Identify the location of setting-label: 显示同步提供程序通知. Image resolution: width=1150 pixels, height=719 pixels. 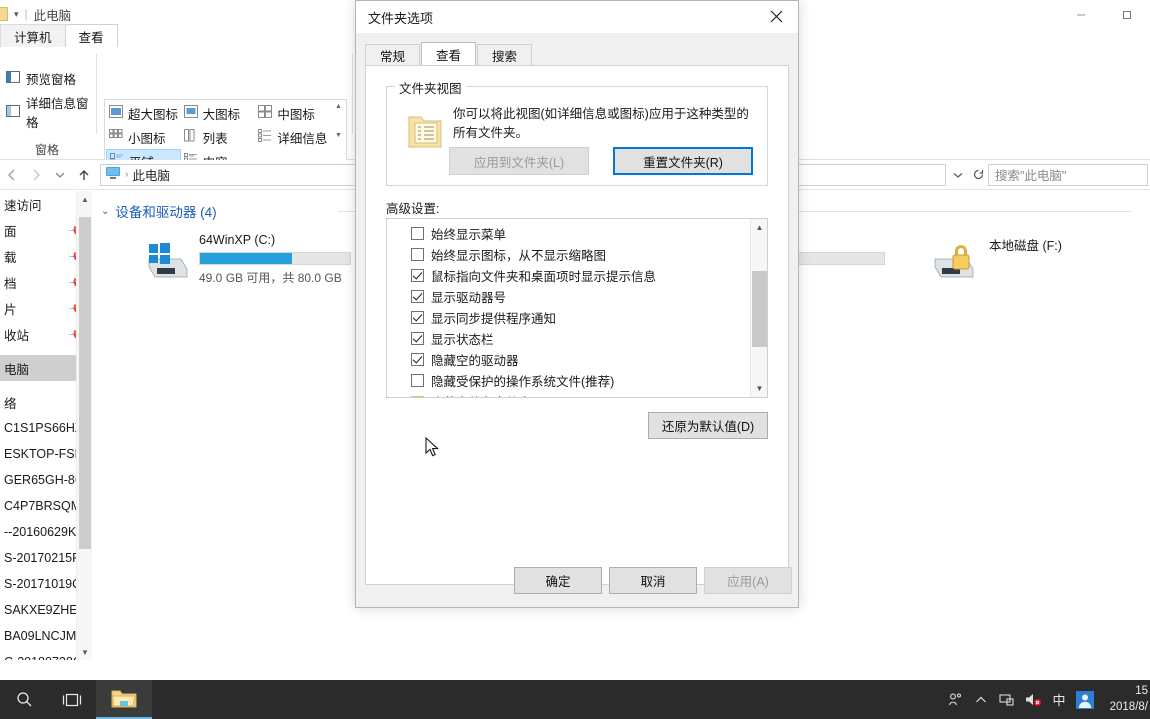
(494, 319).